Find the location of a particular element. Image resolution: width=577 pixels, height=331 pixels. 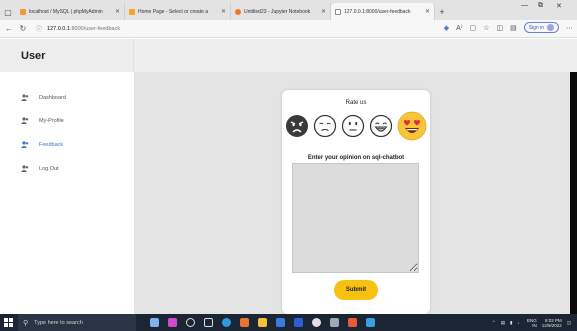

task-view-icon is located at coordinates (208, 322).